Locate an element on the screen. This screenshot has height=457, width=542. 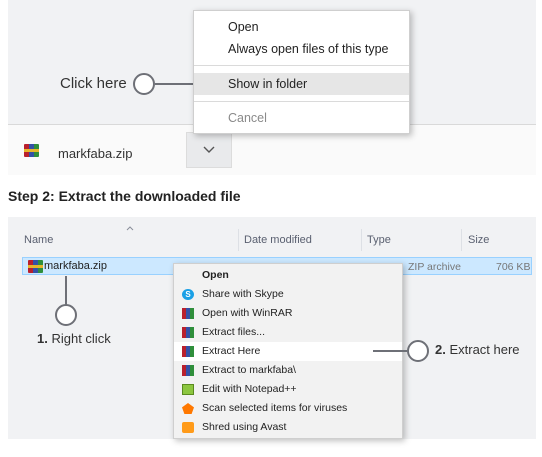
right-click-connector is located at coordinates (66, 291).